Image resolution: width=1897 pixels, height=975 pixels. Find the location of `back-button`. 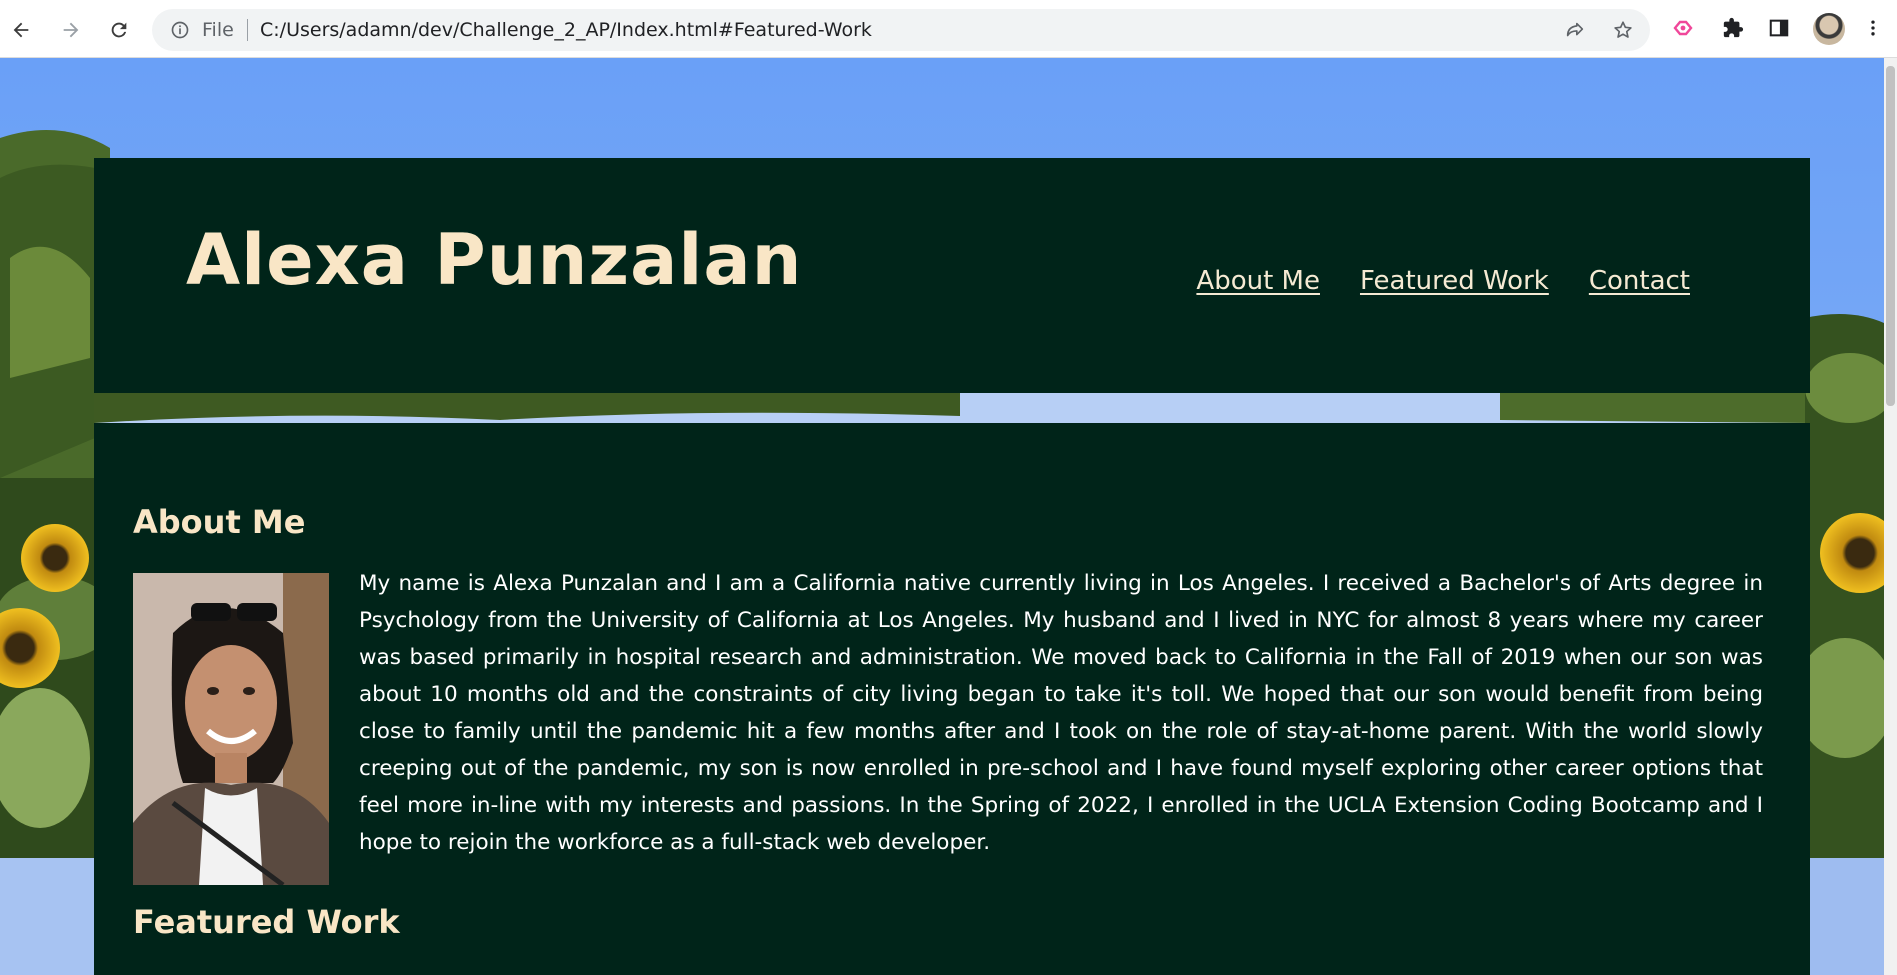

back-button is located at coordinates (21, 30).